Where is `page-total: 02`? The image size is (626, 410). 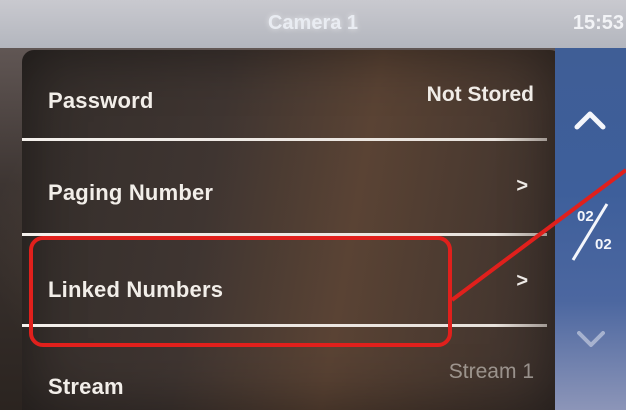
page-total: 02 is located at coordinates (603, 244).